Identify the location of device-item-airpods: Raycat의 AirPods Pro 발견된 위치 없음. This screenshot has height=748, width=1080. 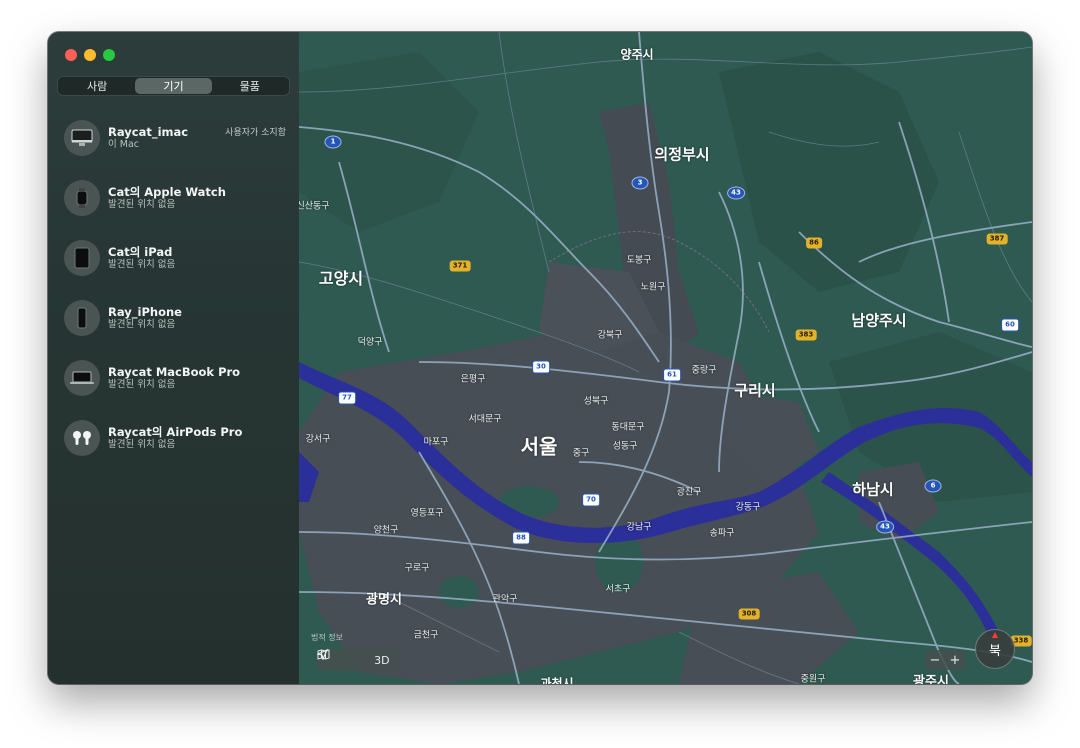
(173, 450).